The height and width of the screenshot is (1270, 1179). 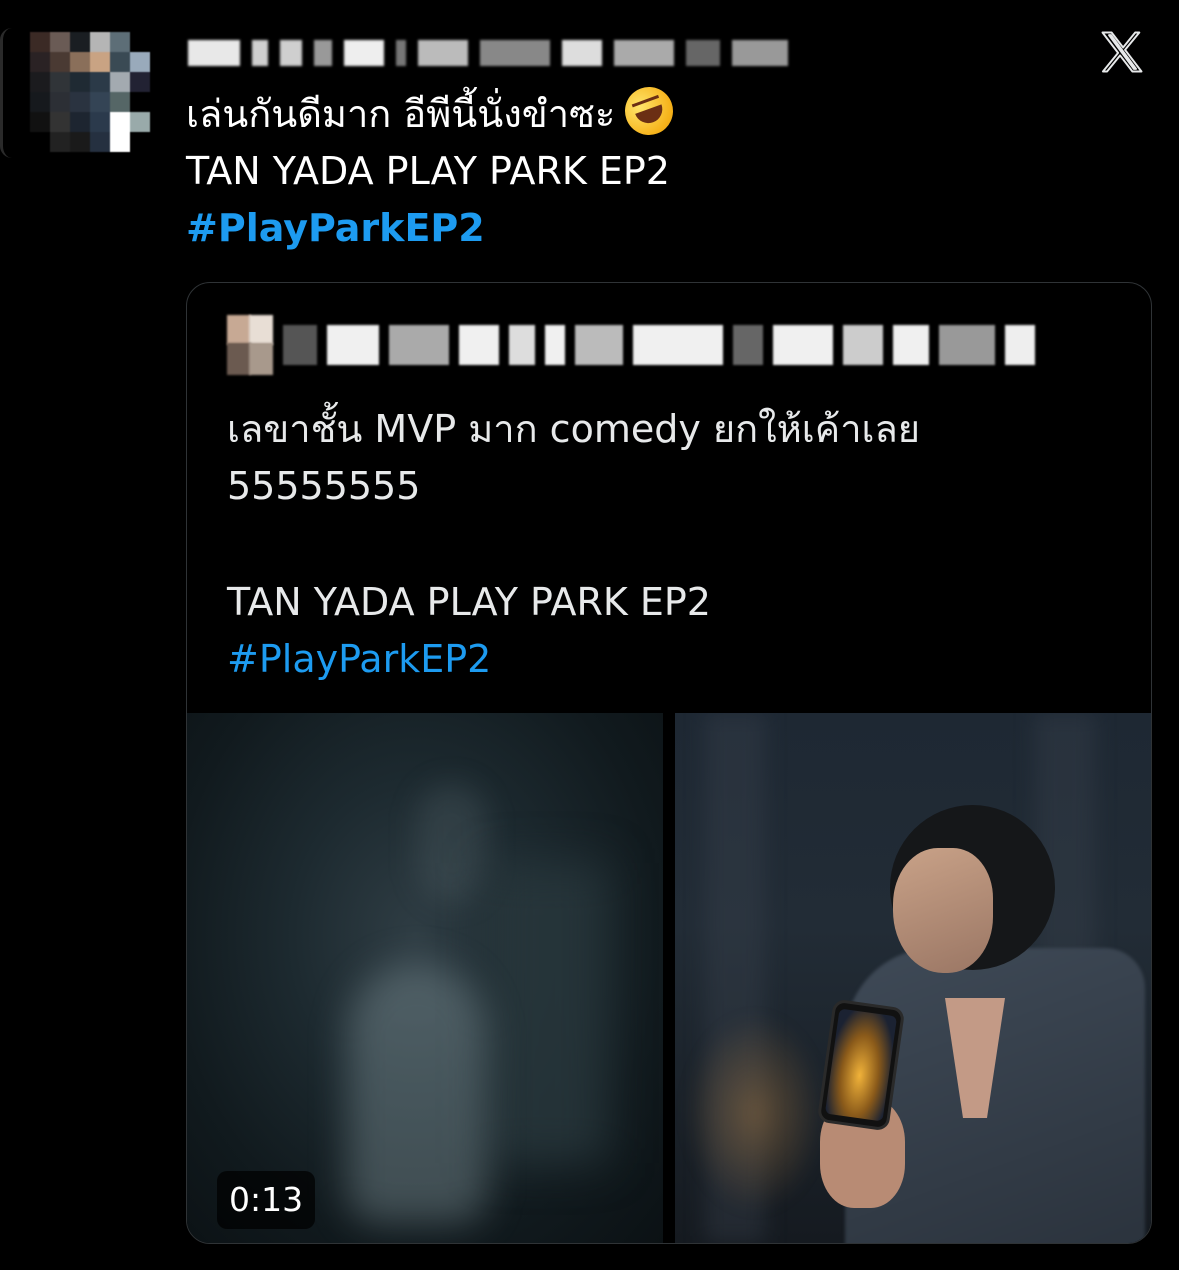 I want to click on rolling-on-floor-laughing-emoji-icon, so click(x=649, y=111).